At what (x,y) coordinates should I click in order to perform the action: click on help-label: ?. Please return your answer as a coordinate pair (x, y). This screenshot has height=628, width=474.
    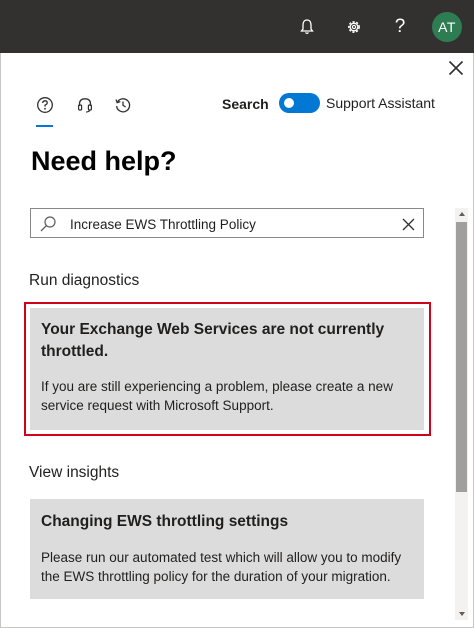
    Looking at the image, I should click on (400, 26).